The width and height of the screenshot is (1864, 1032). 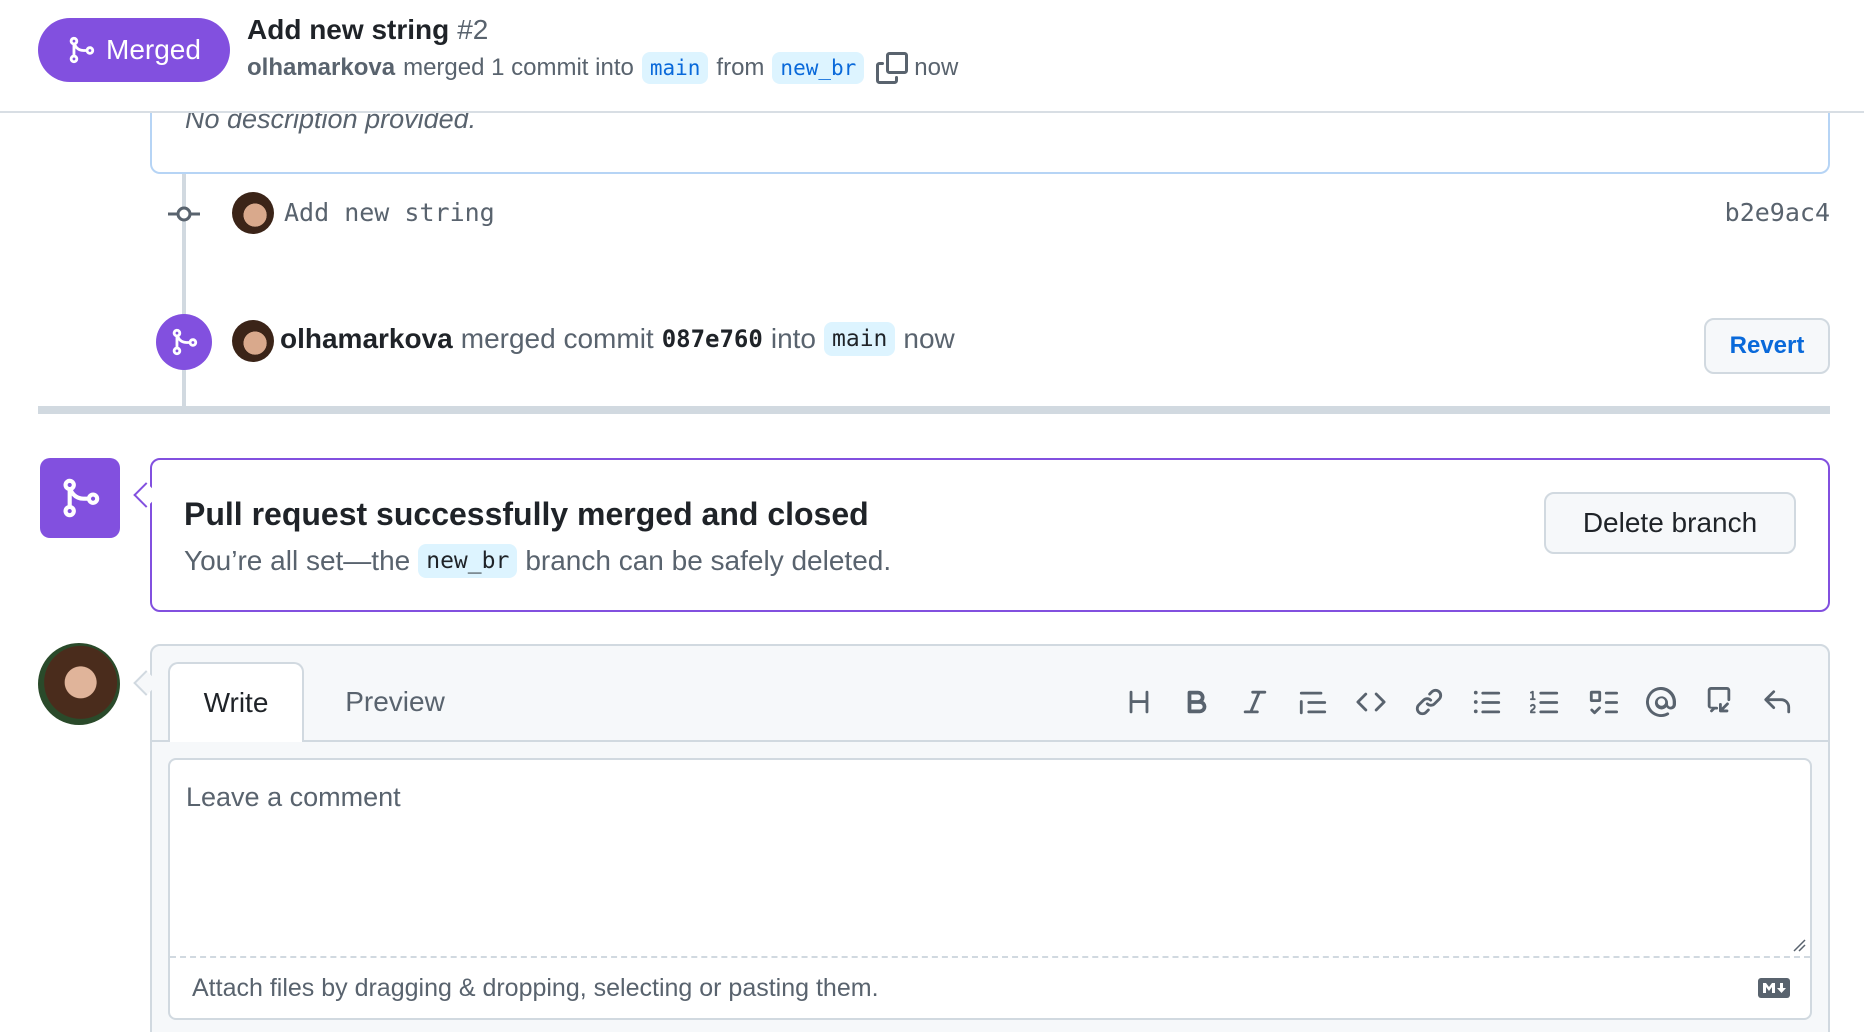 What do you see at coordinates (818, 68) in the screenshot?
I see `head-branch-link: new_br` at bounding box center [818, 68].